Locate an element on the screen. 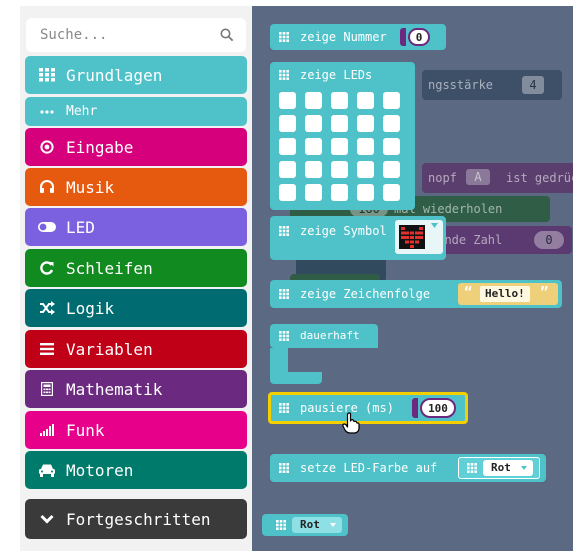 This screenshot has height=551, width=573. category-label: Fortgeschritten is located at coordinates (138, 519).